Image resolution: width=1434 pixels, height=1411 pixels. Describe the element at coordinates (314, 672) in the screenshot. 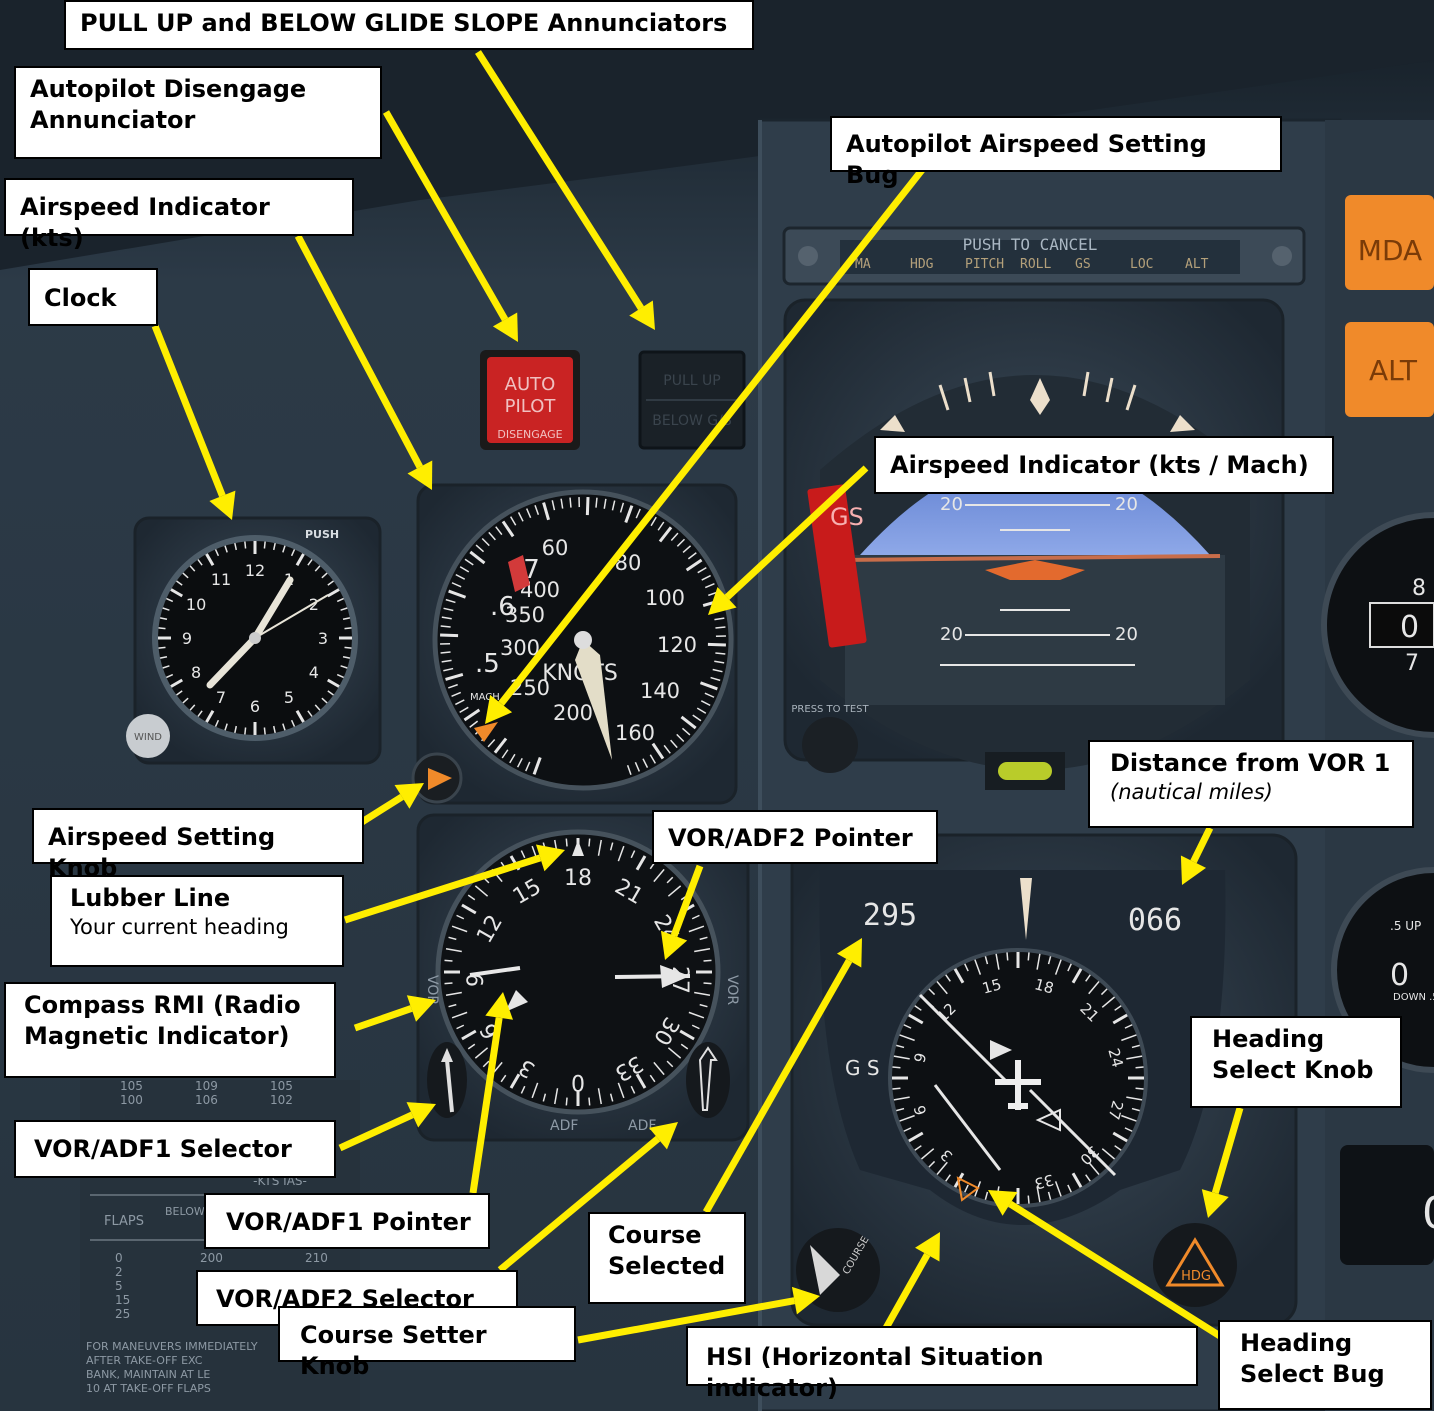

I see `clock-number: 4` at that location.